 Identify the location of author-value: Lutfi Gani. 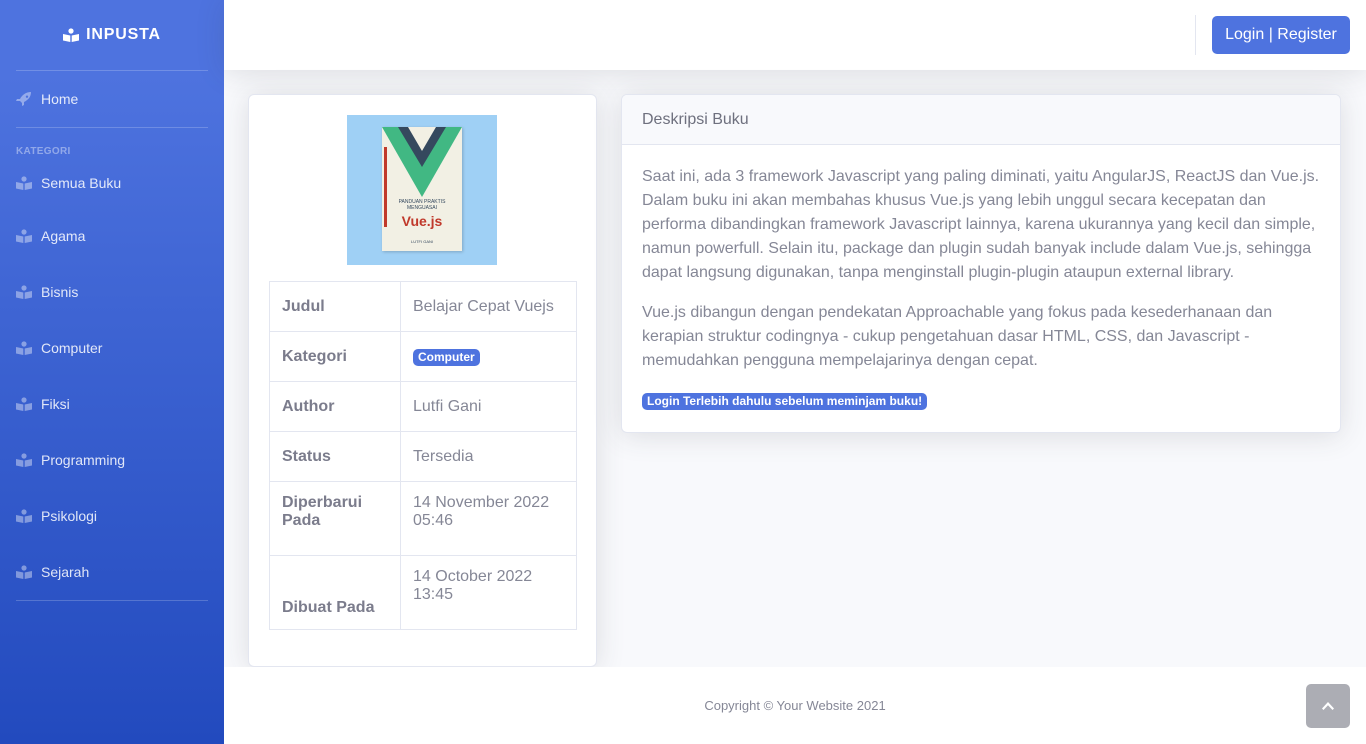
(488, 406).